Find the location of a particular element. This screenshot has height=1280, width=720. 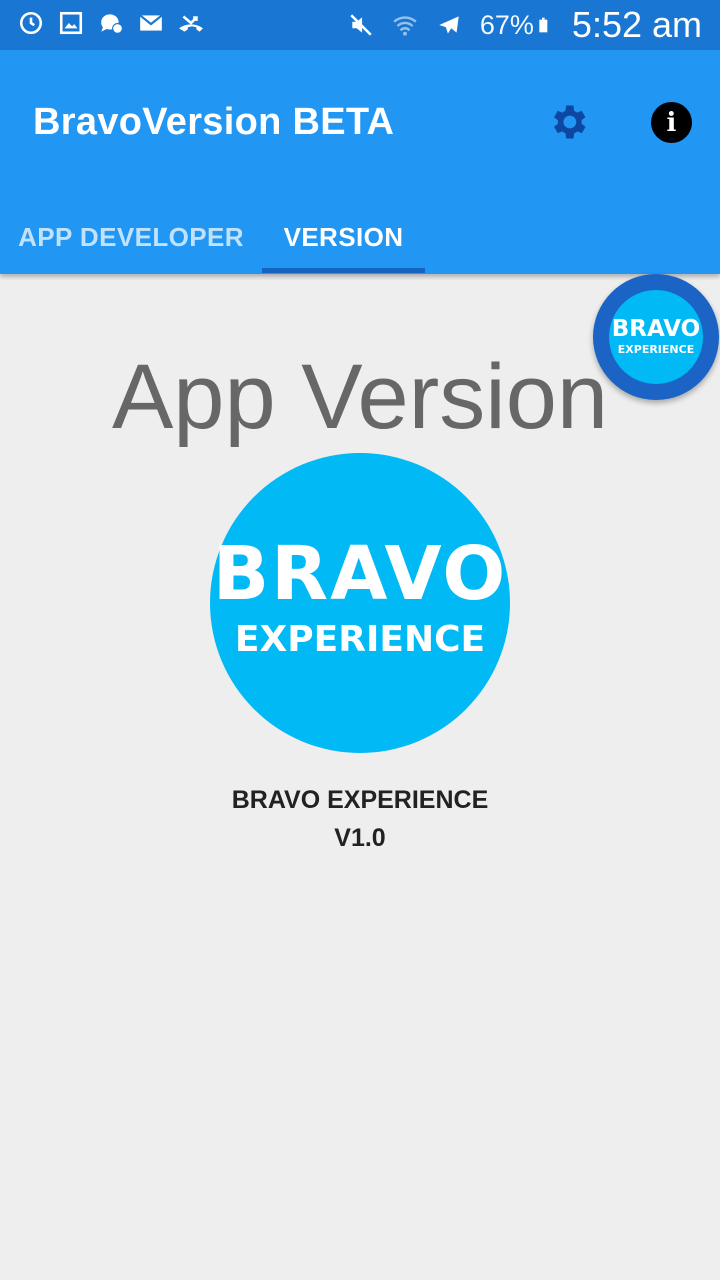

info-glyph: i is located at coordinates (671, 122).